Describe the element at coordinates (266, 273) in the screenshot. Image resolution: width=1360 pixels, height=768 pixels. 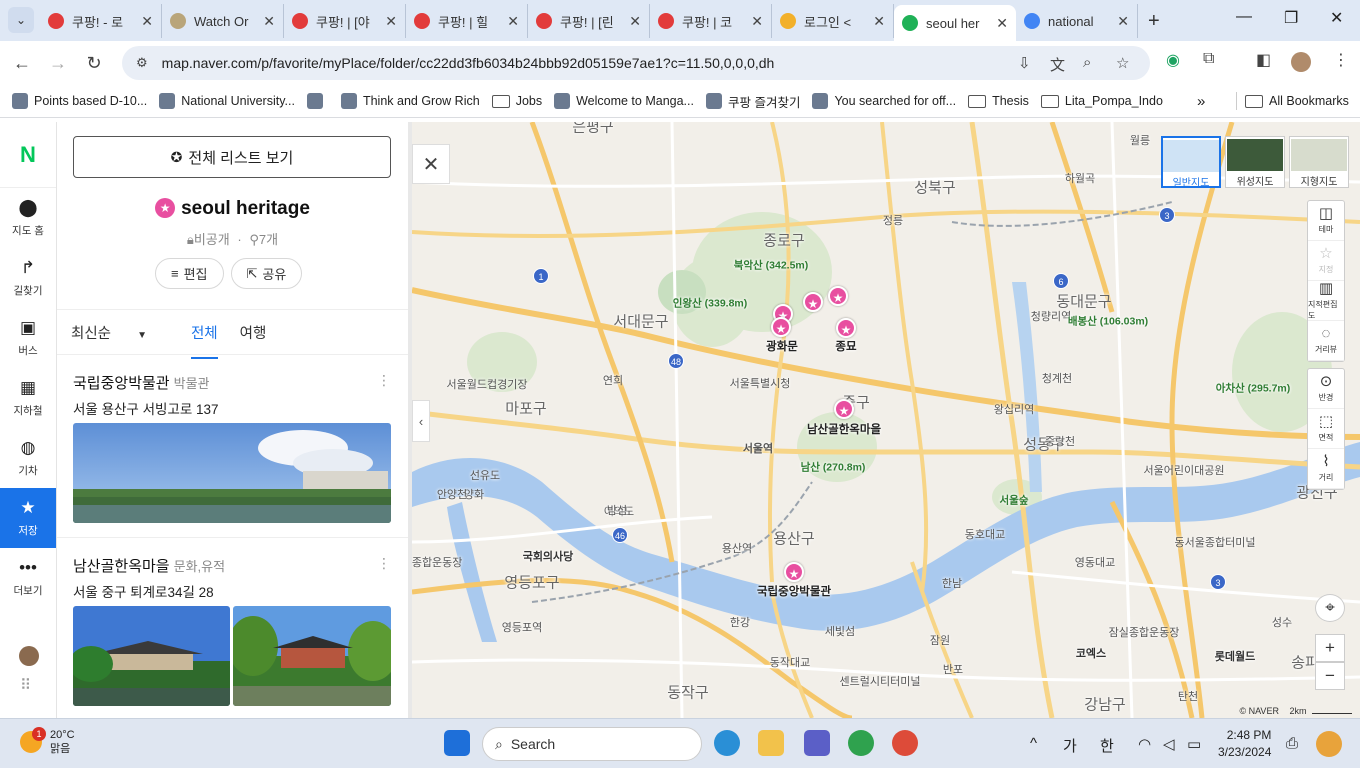
I see `share-button: ⇱ 공유` at that location.